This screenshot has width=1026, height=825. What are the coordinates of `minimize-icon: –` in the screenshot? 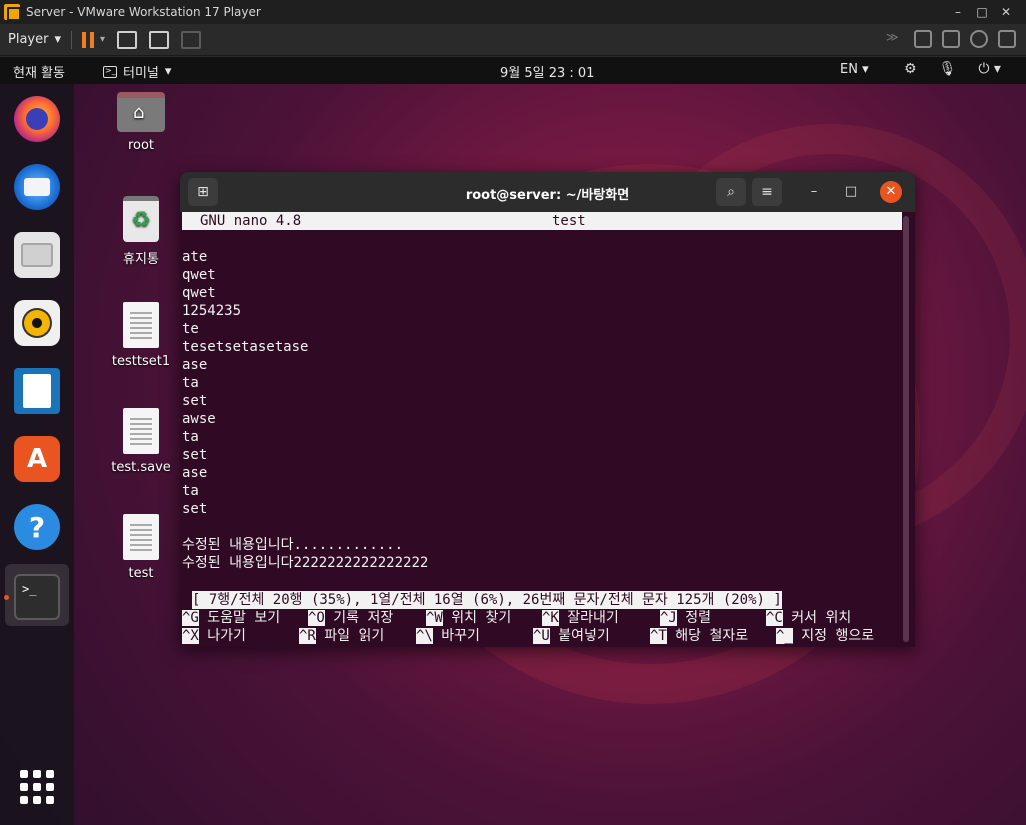 It's located at (814, 192).